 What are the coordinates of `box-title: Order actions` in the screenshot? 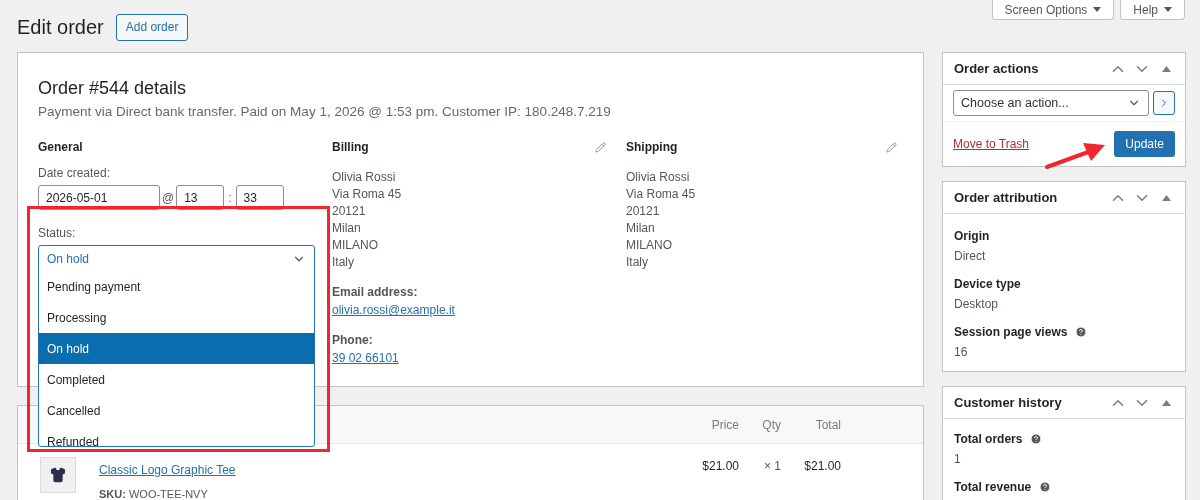 It's located at (996, 68).